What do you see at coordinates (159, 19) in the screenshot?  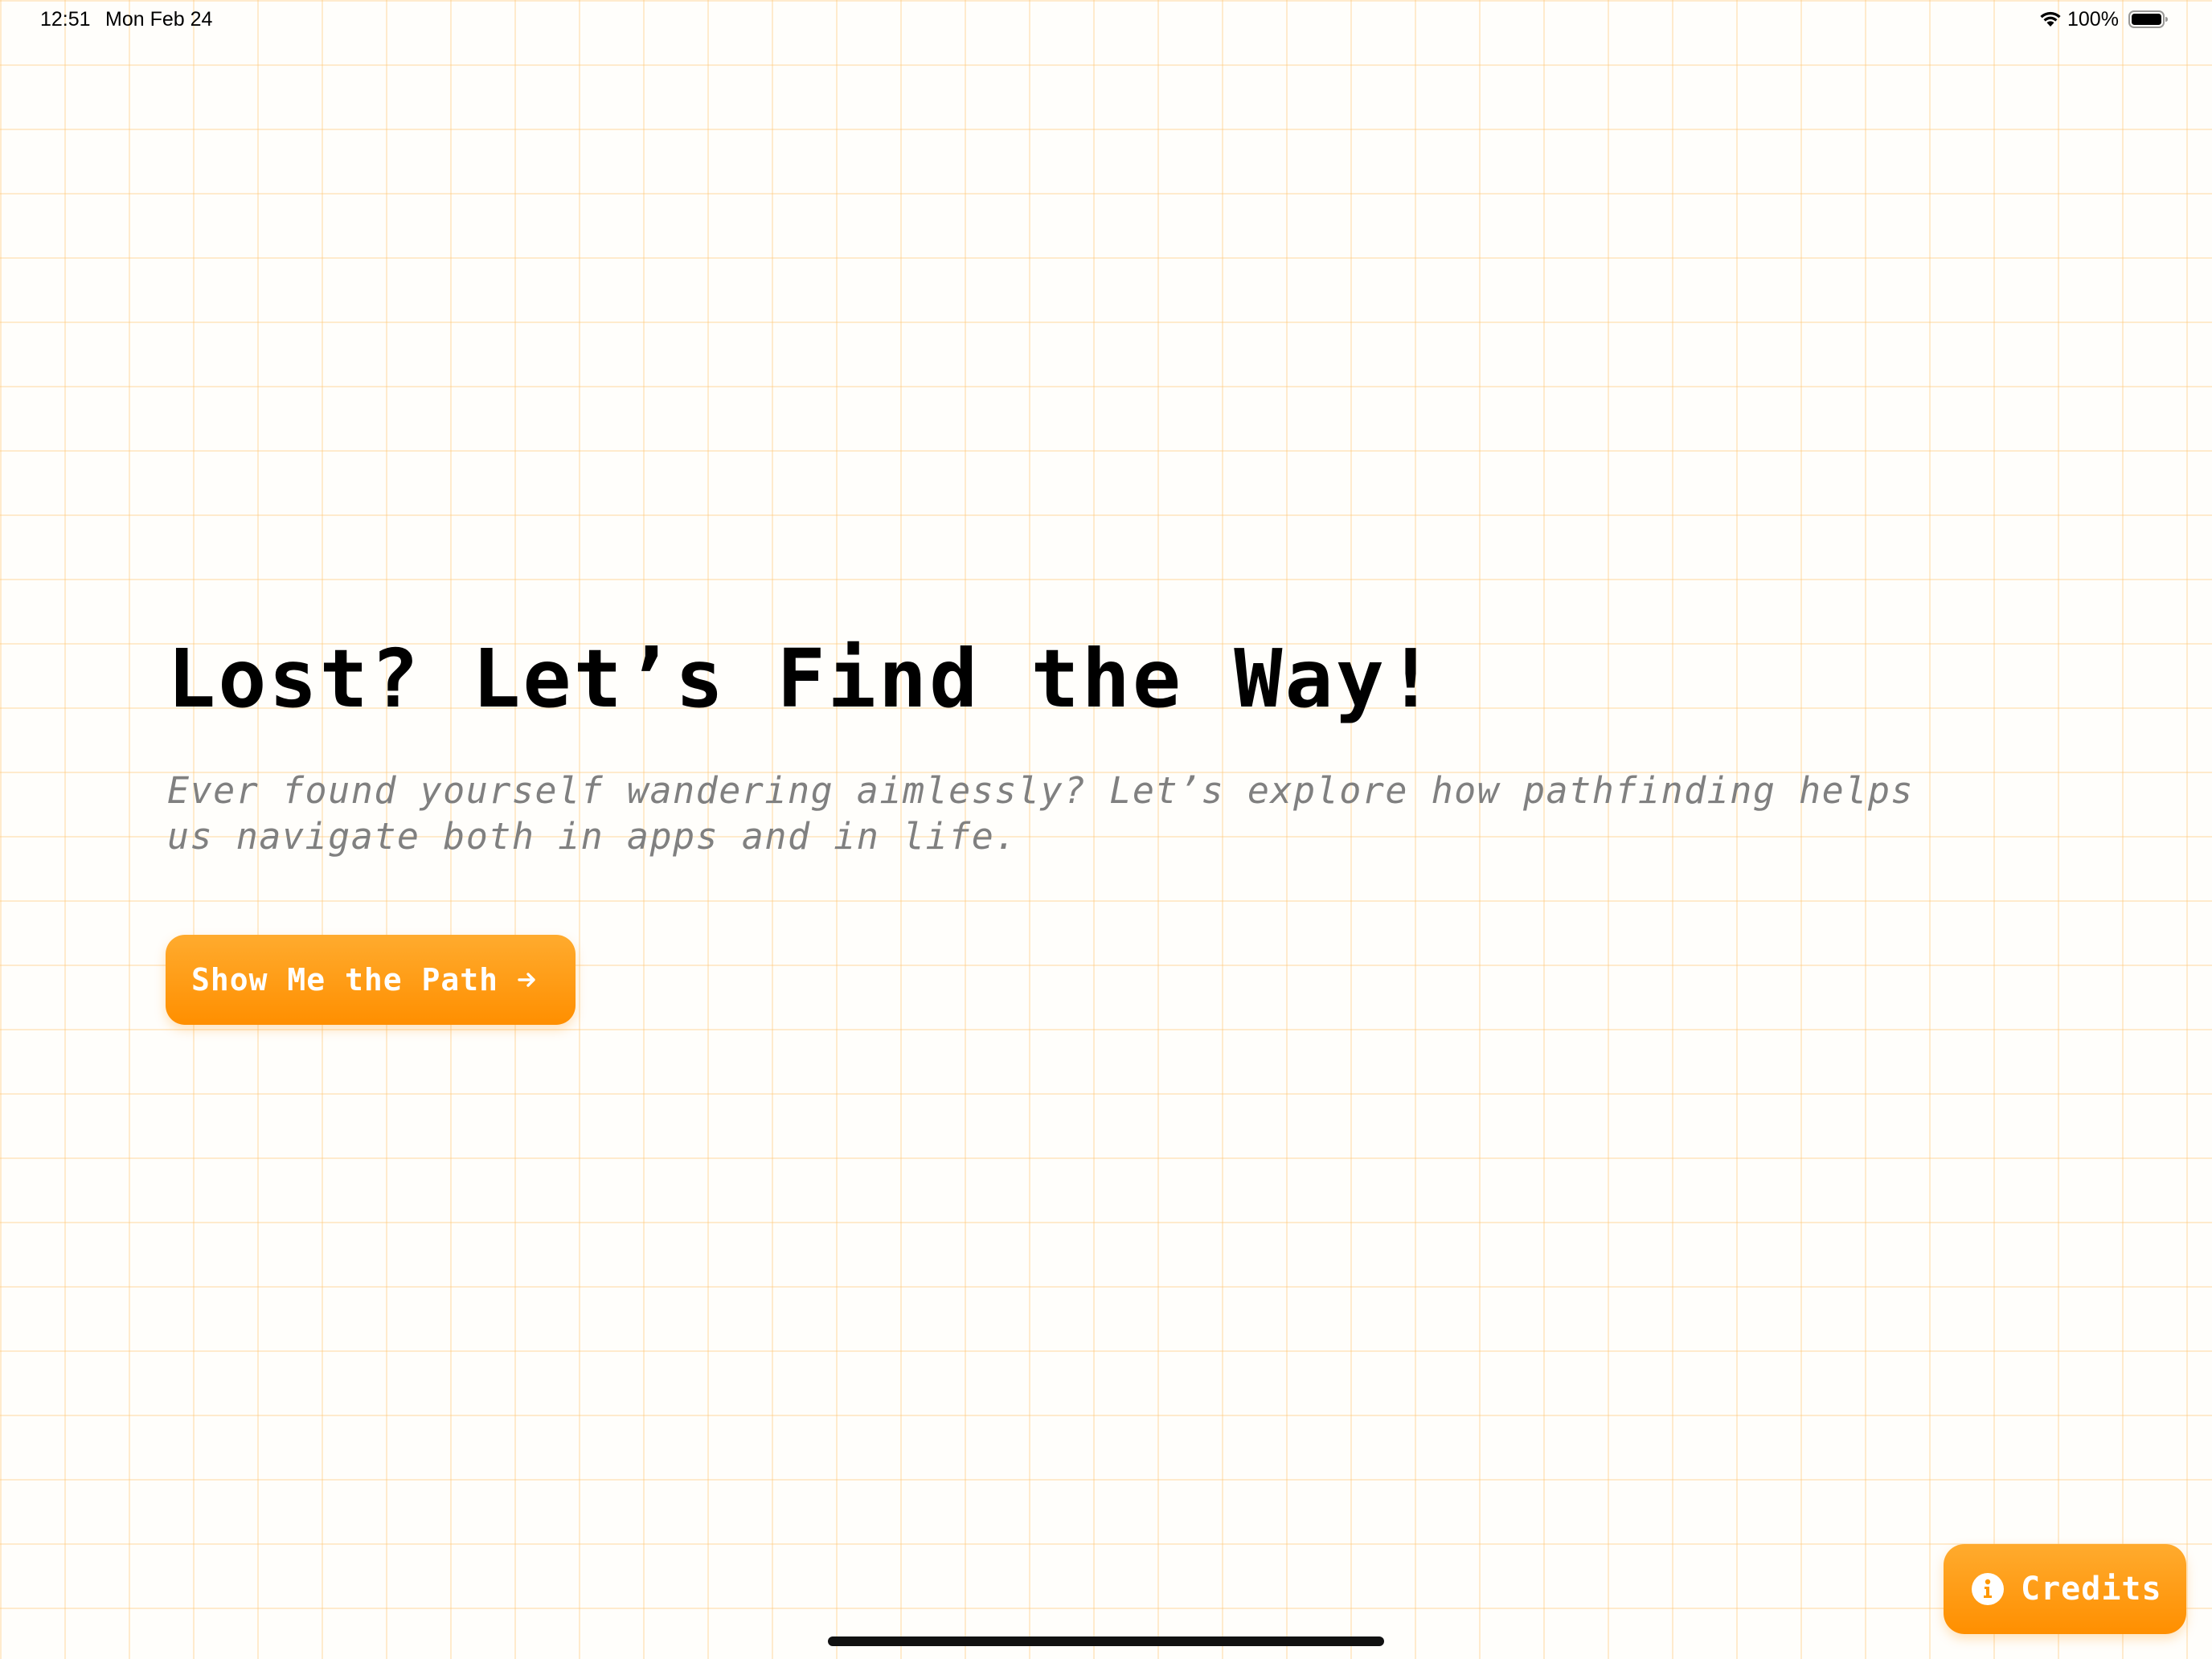 I see `status-date: Mon Feb 24` at bounding box center [159, 19].